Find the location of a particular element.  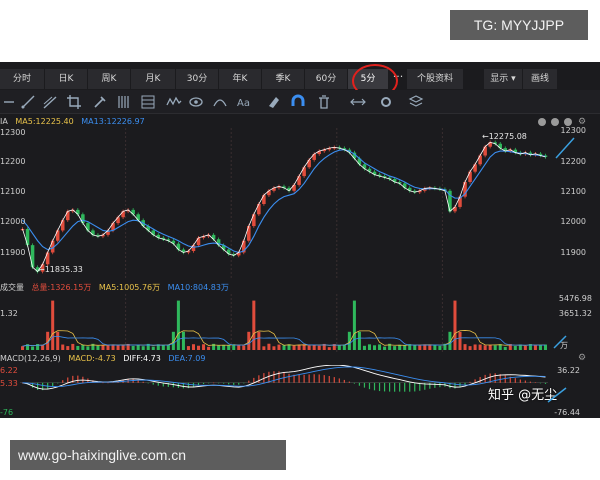

left-tick-11900: 11900 is located at coordinates (13, 252).